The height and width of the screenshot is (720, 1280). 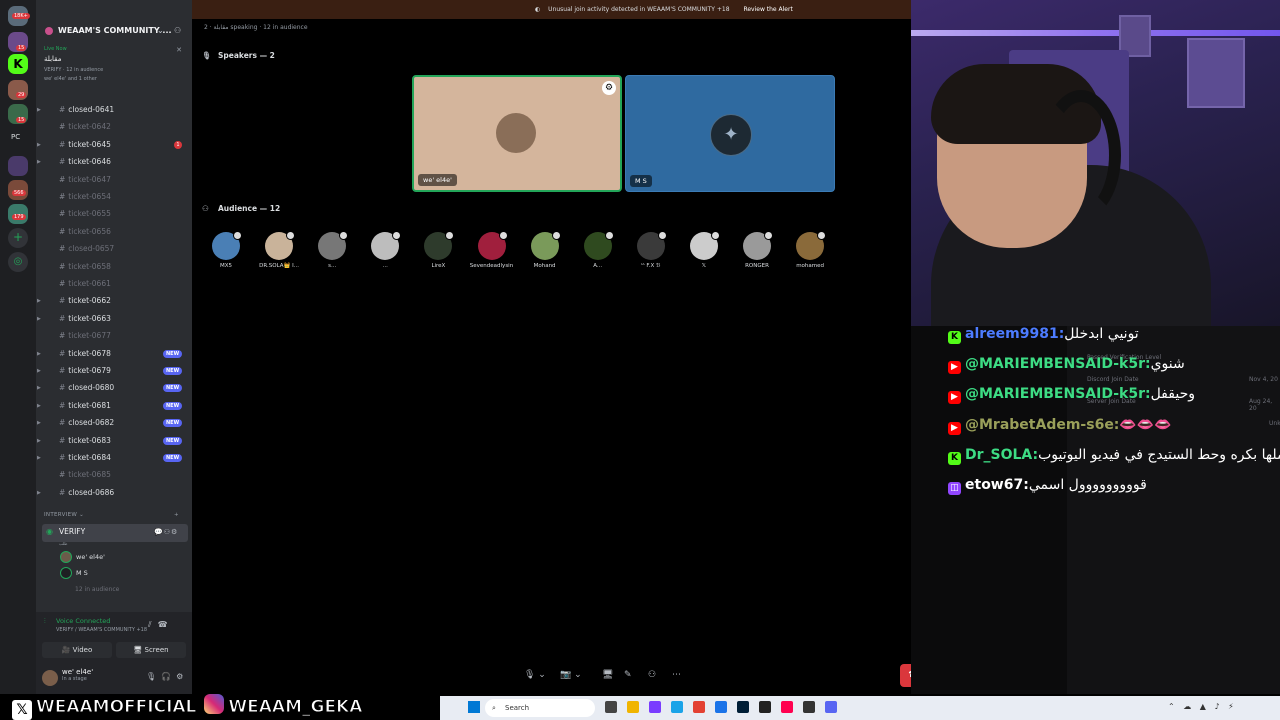 What do you see at coordinates (117, 679) in the screenshot?
I see `current-user: we' el4e' In a stage 🎙🎧⚙` at bounding box center [117, 679].